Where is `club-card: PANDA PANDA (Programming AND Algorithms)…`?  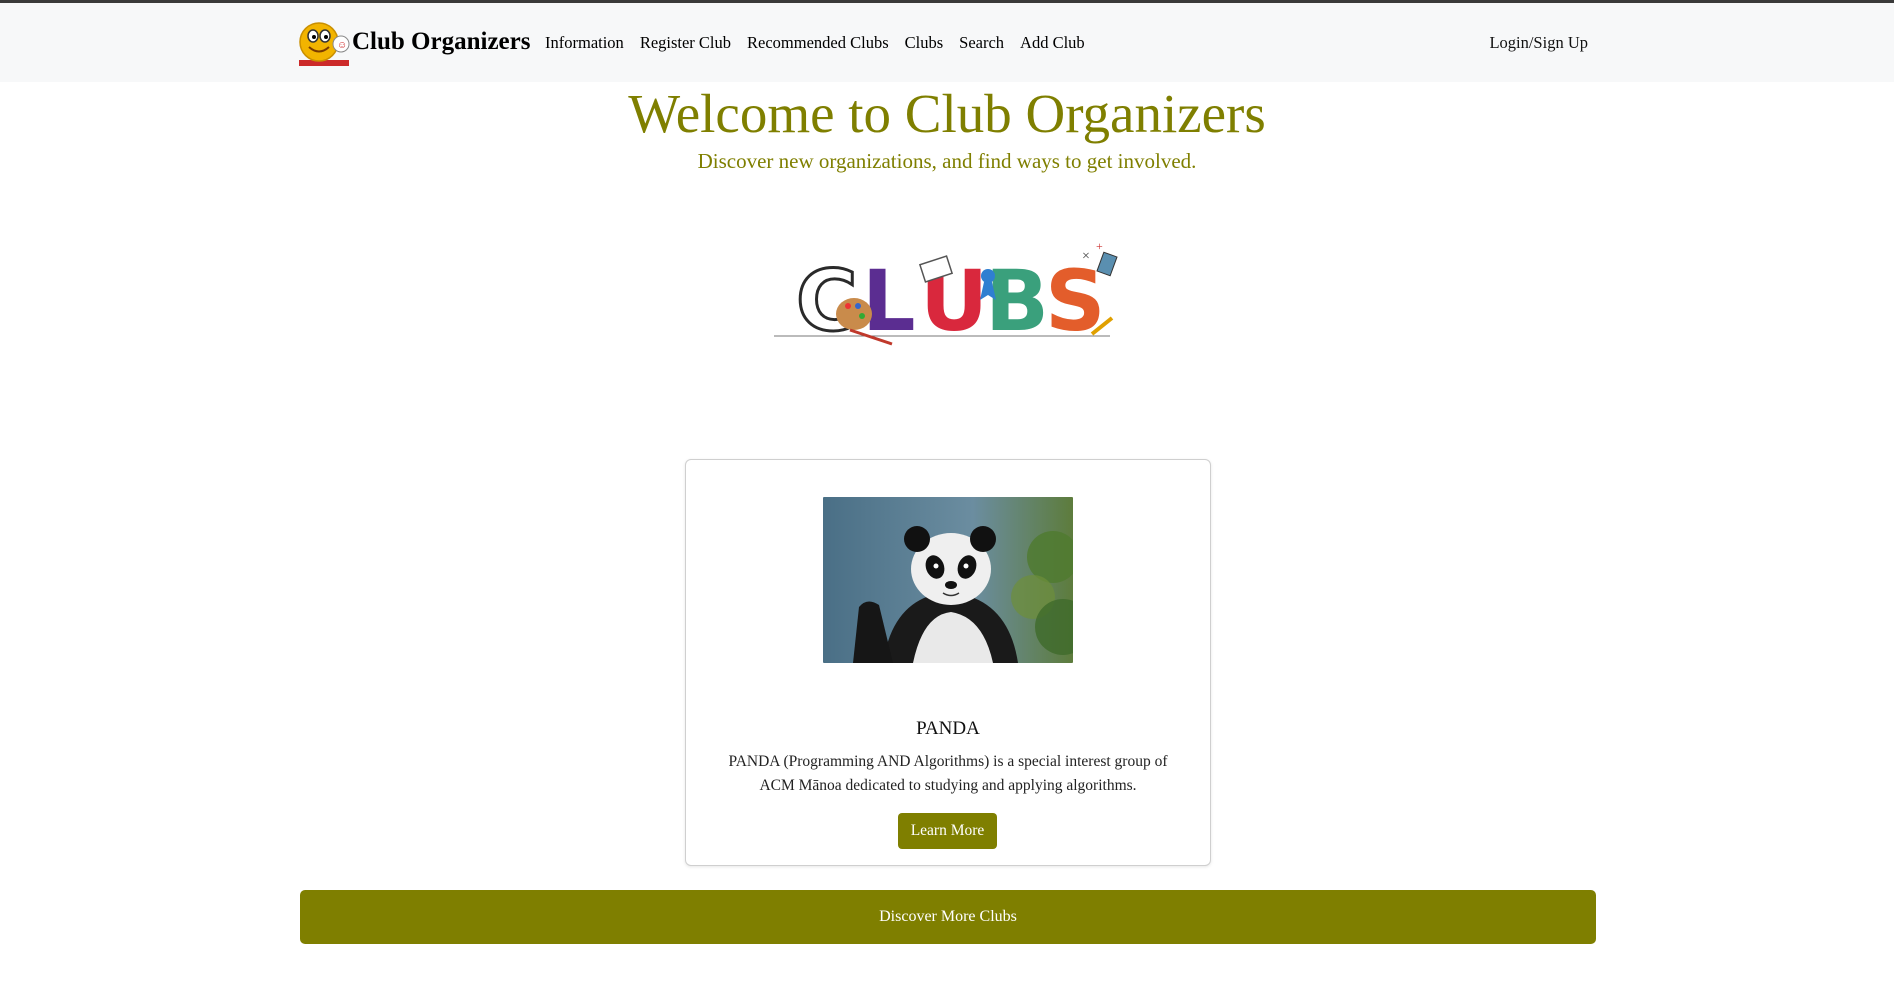
club-card: PANDA PANDA (Programming AND Algorithms)… is located at coordinates (948, 662).